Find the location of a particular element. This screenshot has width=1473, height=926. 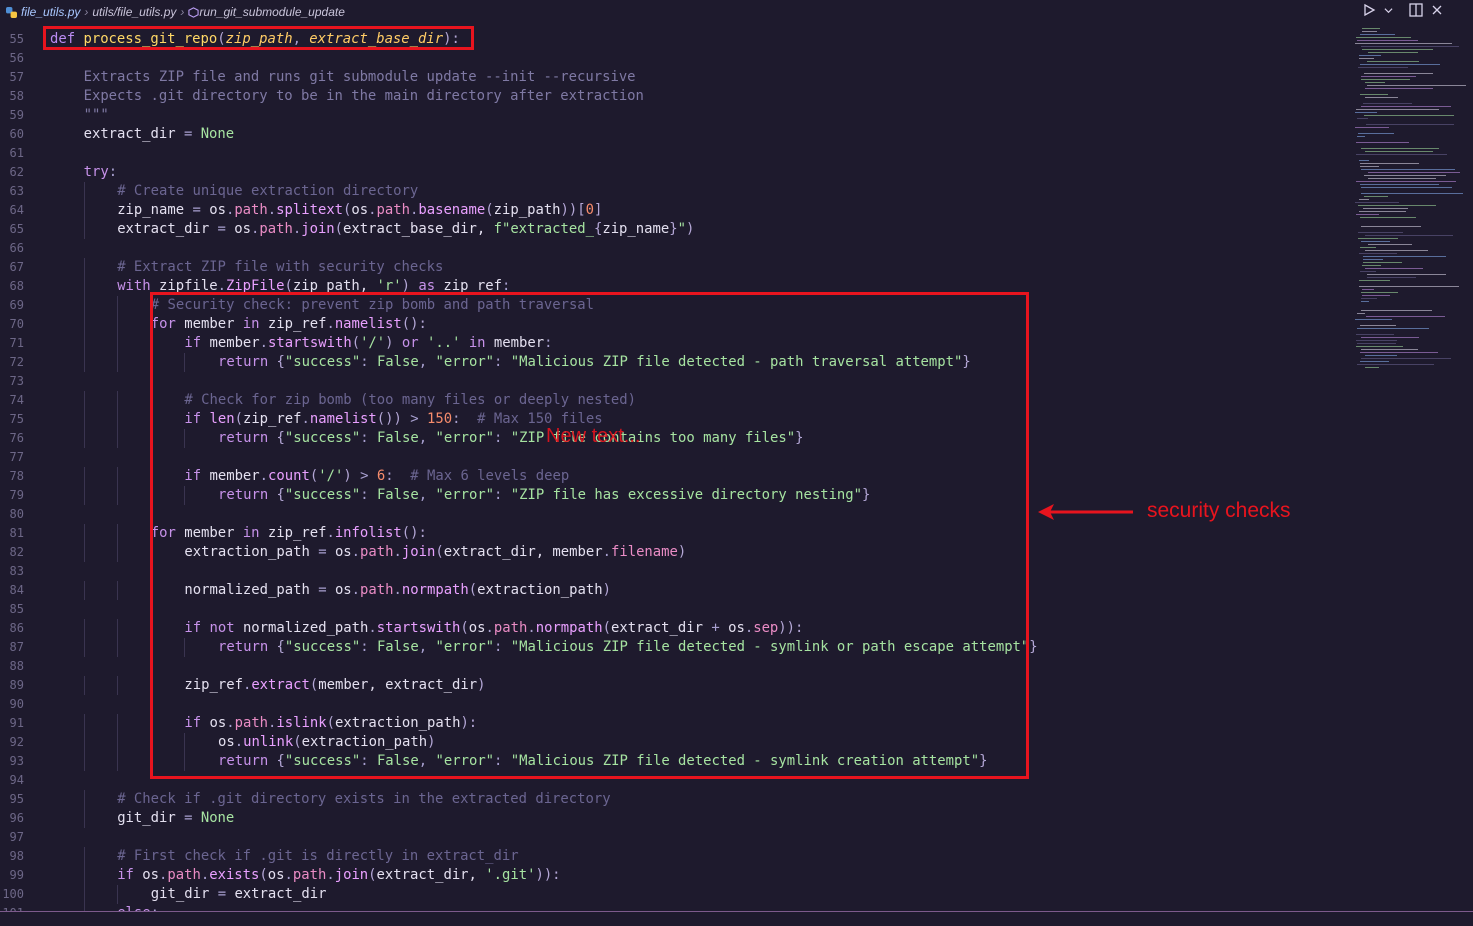

line-number: 81 is located at coordinates (16, 533).